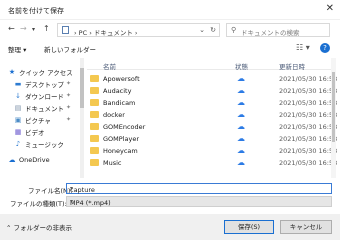 The width and height of the screenshot is (340, 240). I want to click on nav-item-music: ♪ ミュージック, so click(39, 143).